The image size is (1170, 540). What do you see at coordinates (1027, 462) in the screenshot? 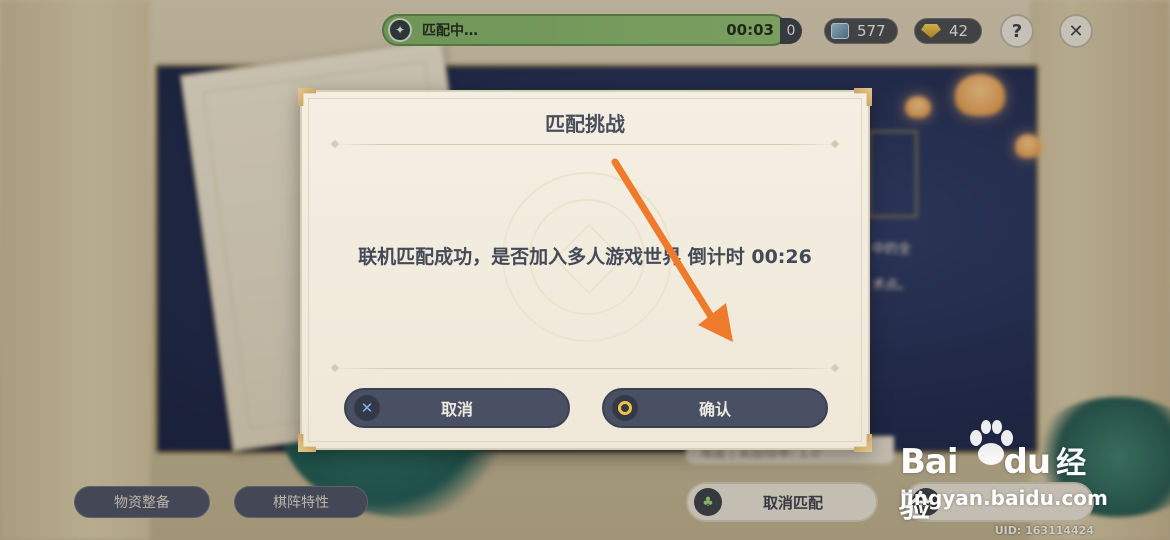
I see `watermark-logo-mid: du` at bounding box center [1027, 462].